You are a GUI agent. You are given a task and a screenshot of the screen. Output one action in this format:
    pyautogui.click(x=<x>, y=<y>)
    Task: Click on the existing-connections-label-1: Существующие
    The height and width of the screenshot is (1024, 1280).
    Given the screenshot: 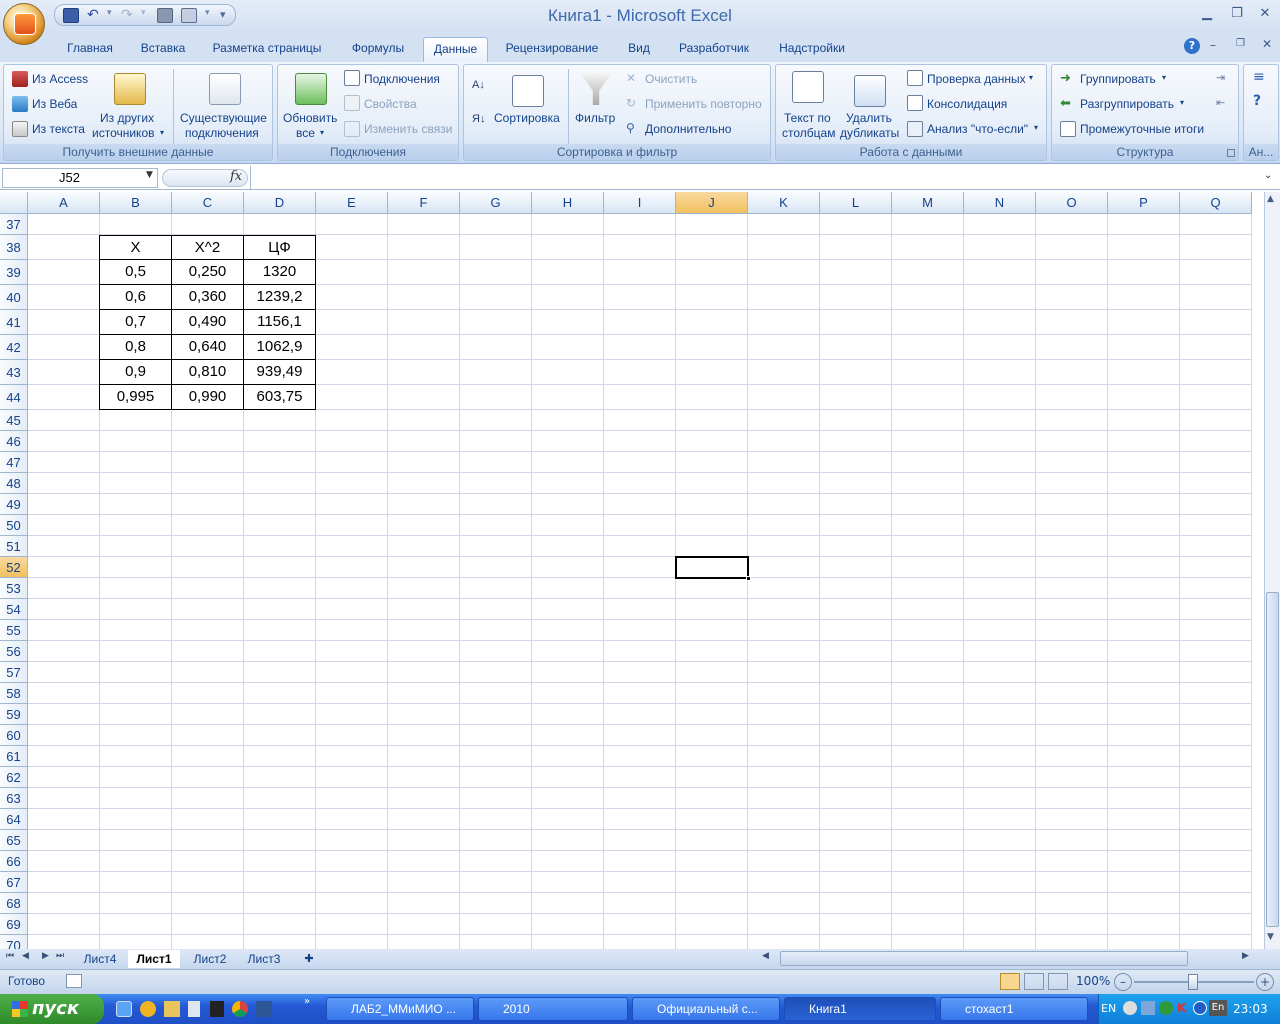 What is the action you would take?
    pyautogui.click(x=223, y=118)
    